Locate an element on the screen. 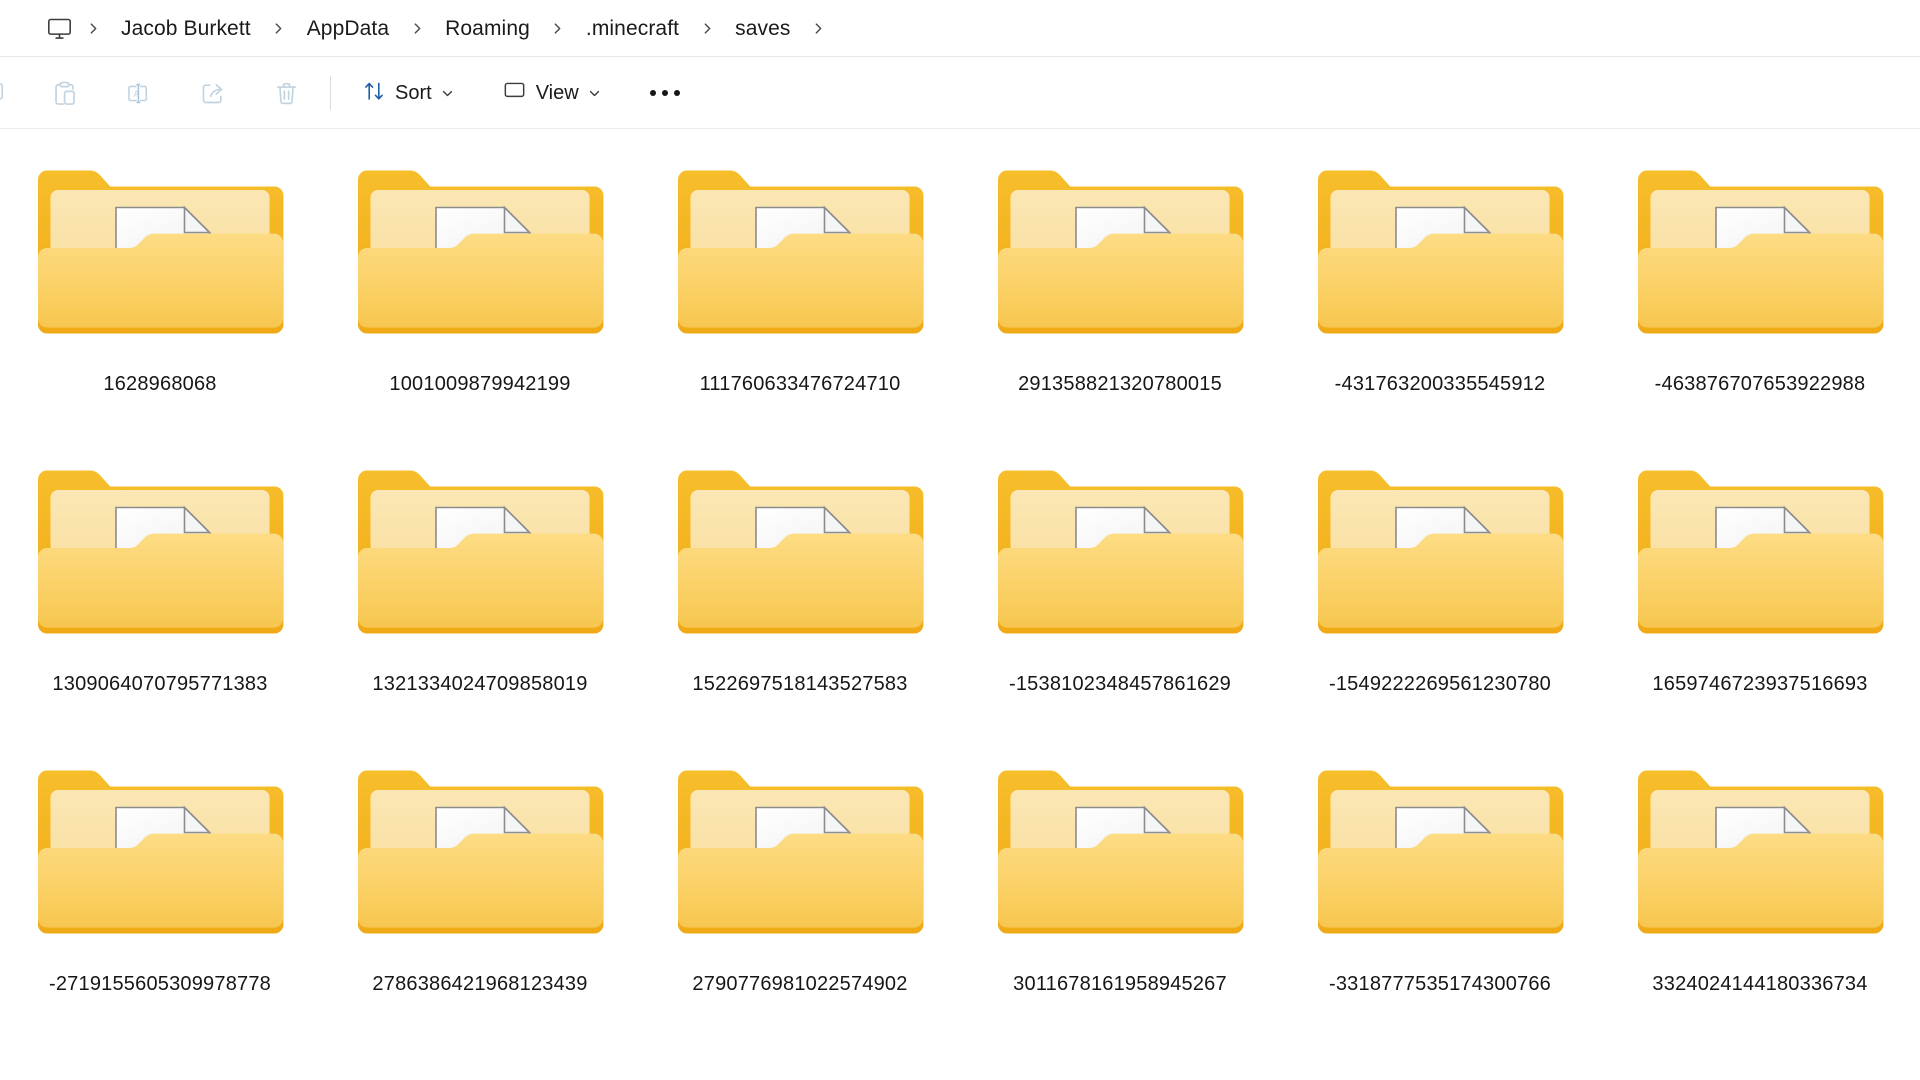 The height and width of the screenshot is (1080, 1920). folder-item: -3318777535174300766 is located at coordinates (1440, 901).